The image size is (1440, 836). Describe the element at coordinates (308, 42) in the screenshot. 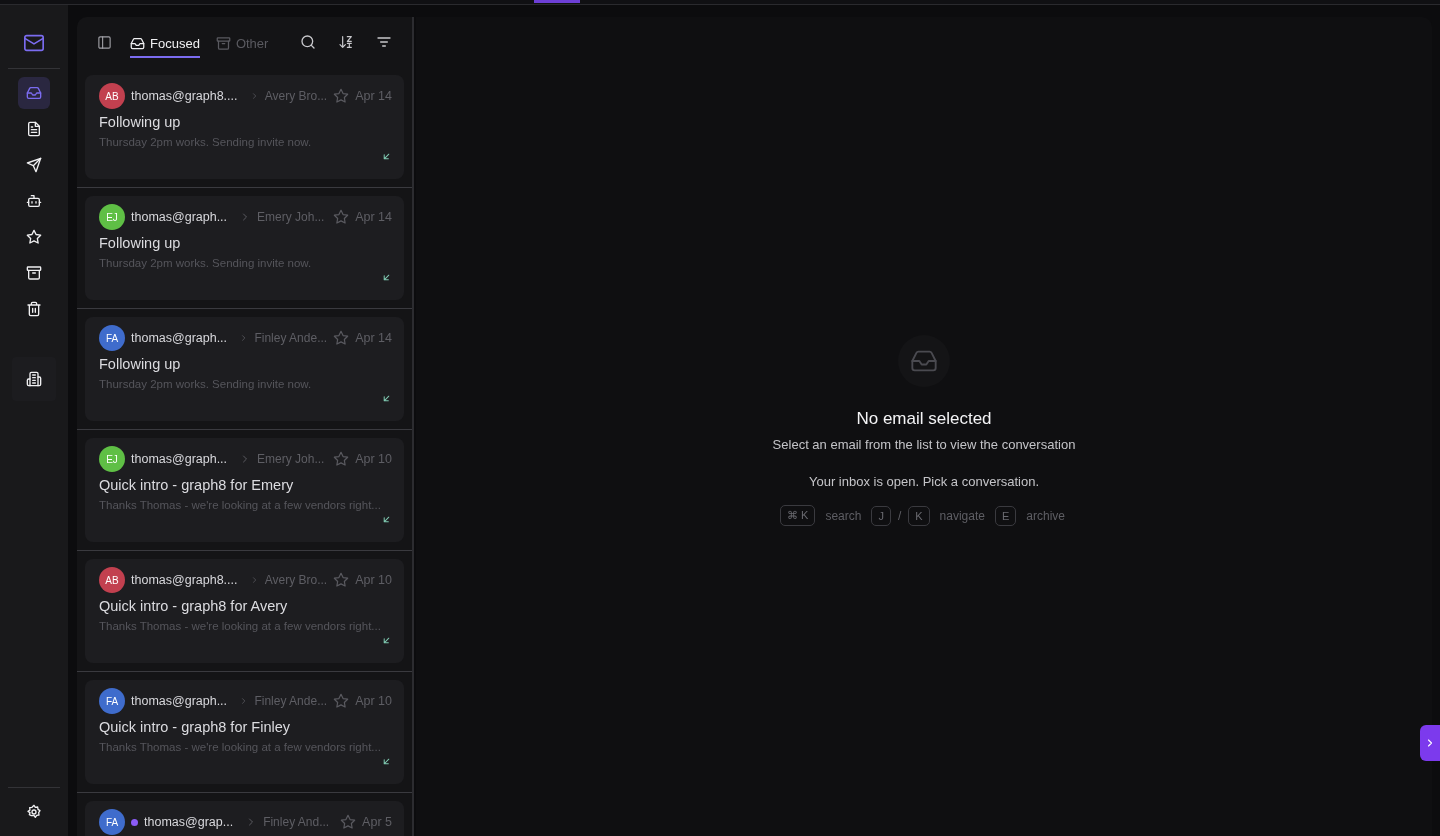

I see `search-icon` at that location.